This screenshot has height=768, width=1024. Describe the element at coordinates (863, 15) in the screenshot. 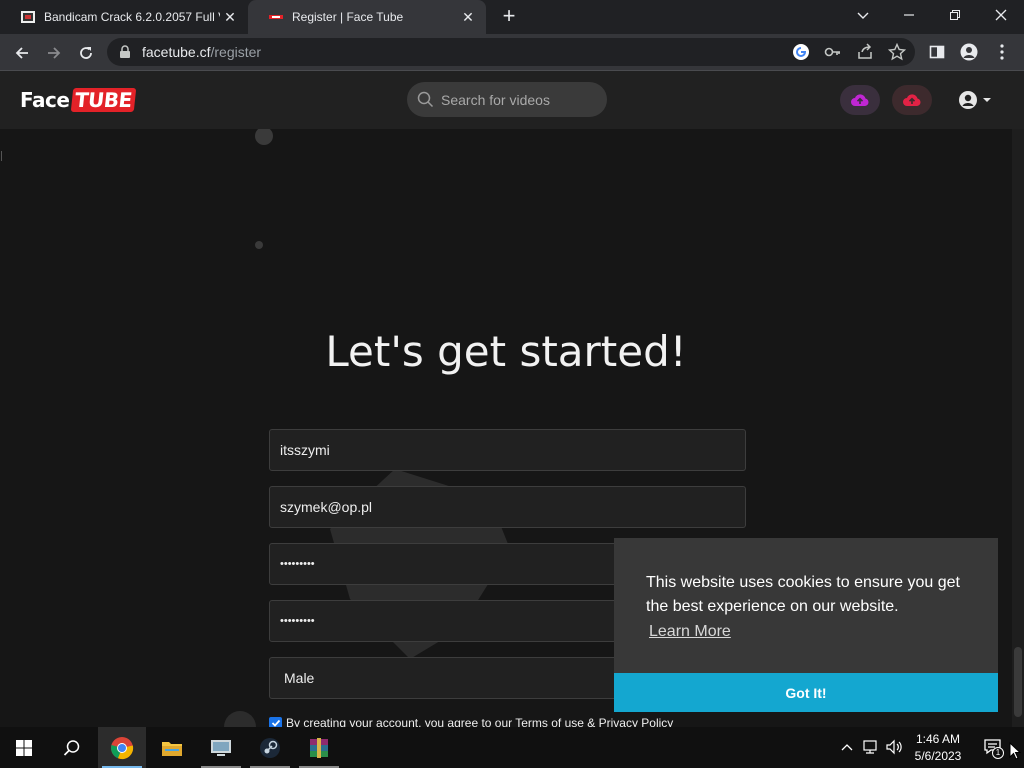

I see `tab-search-chevron-icon` at that location.